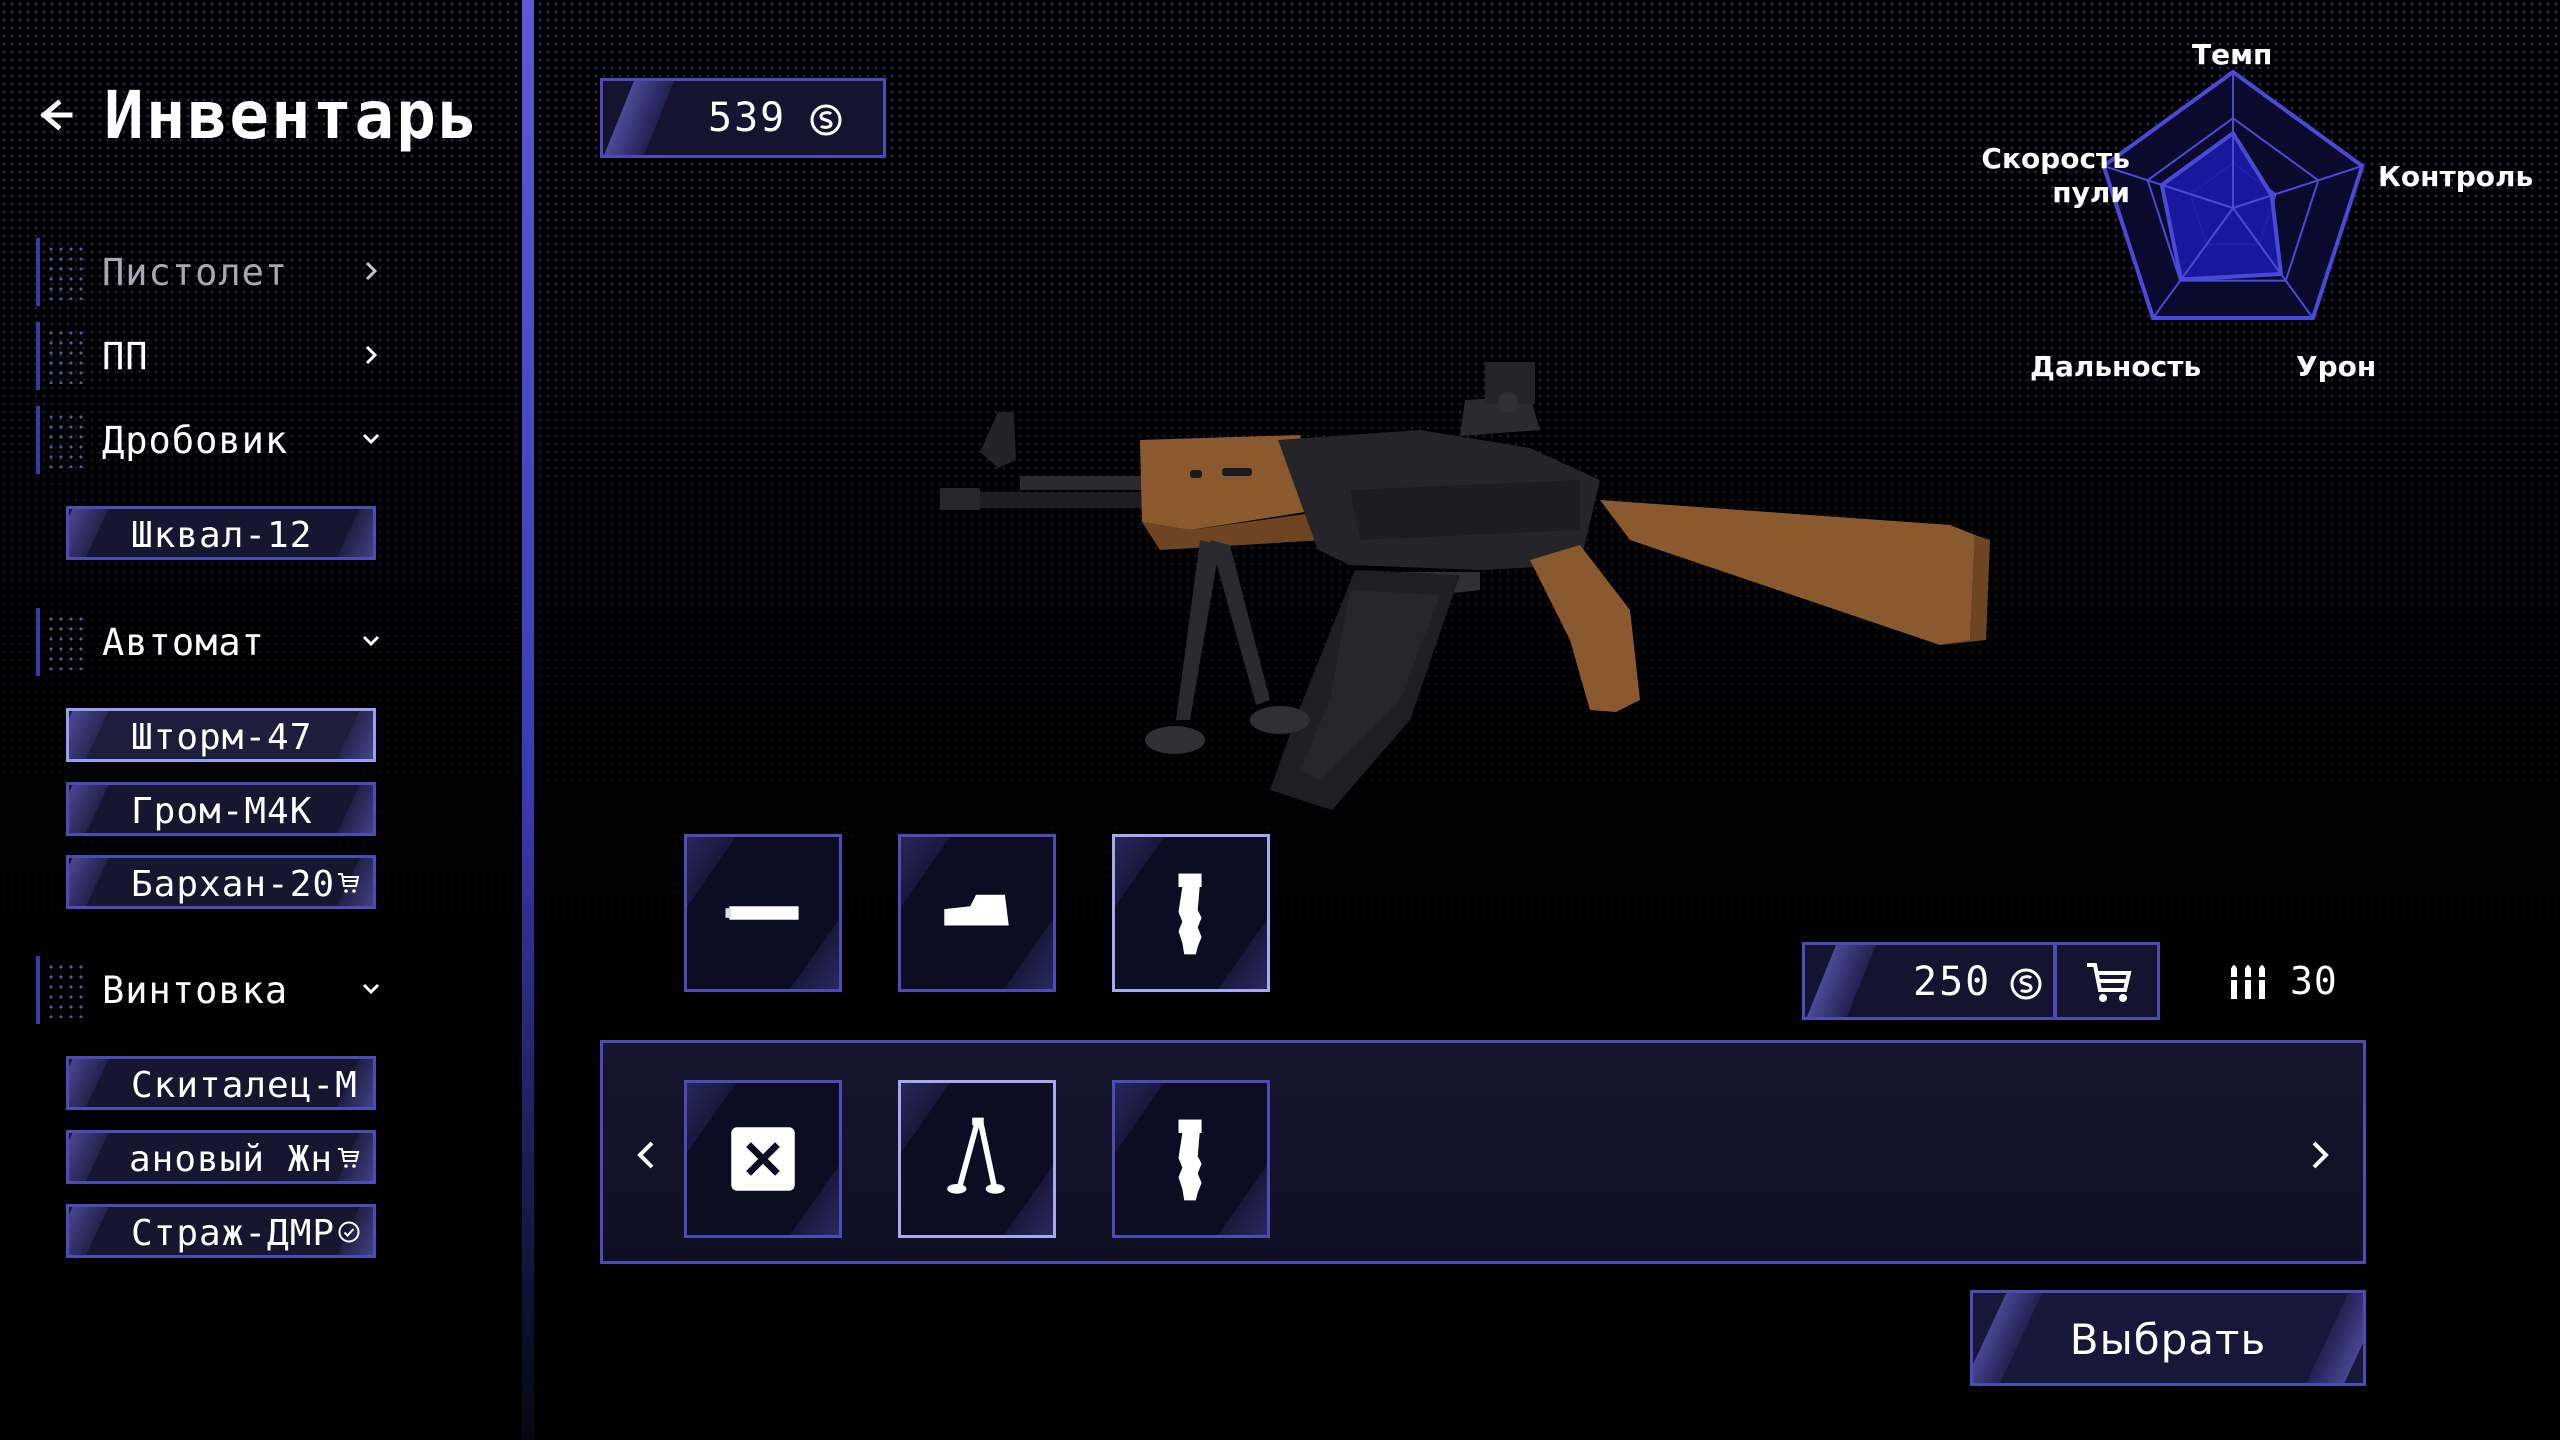 This screenshot has width=2560, height=1440. I want to click on weapon-label: ановый Жн, so click(231, 1159).